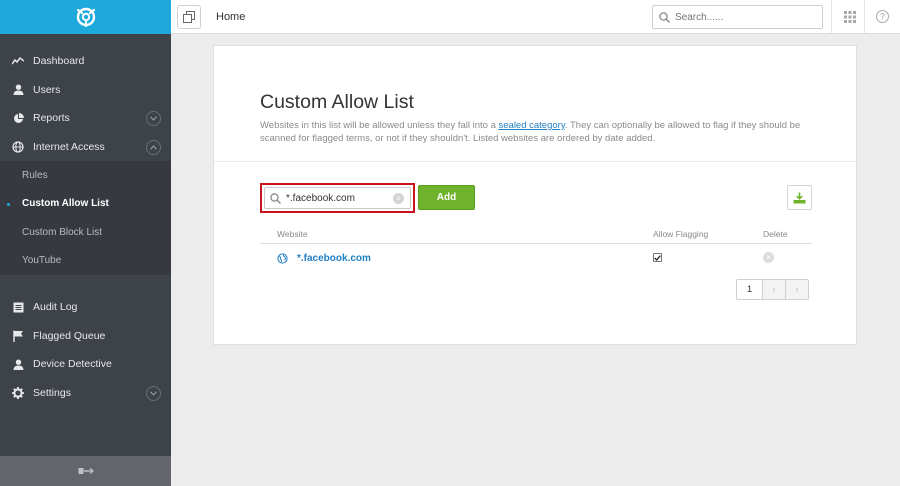 The height and width of the screenshot is (486, 900). I want to click on pie-chart-icon, so click(18, 118).